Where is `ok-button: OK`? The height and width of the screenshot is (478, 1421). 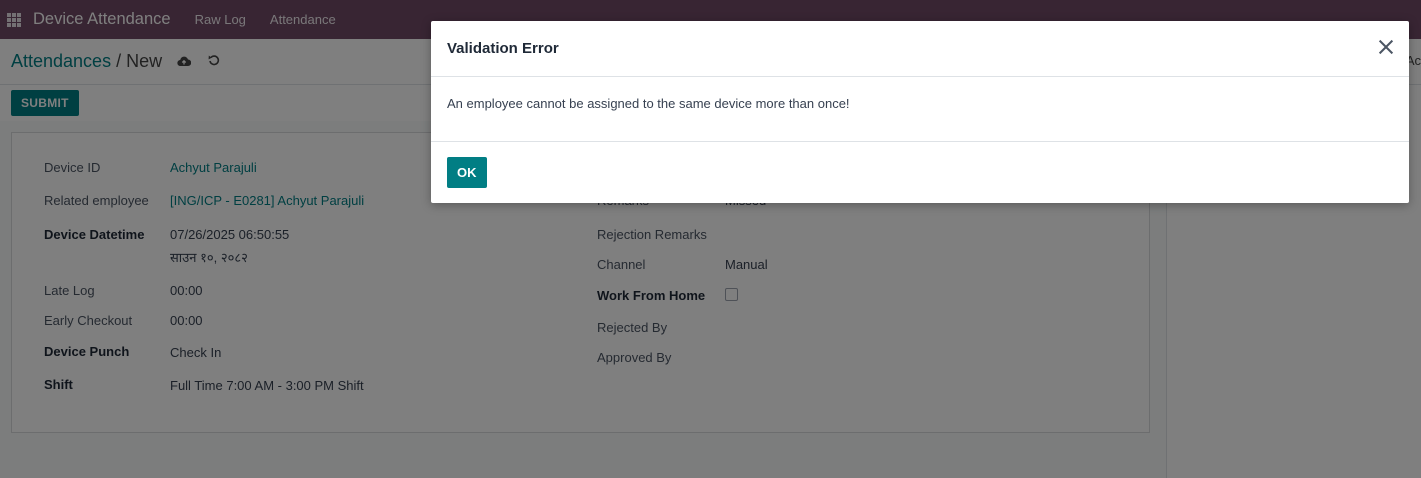 ok-button: OK is located at coordinates (467, 172).